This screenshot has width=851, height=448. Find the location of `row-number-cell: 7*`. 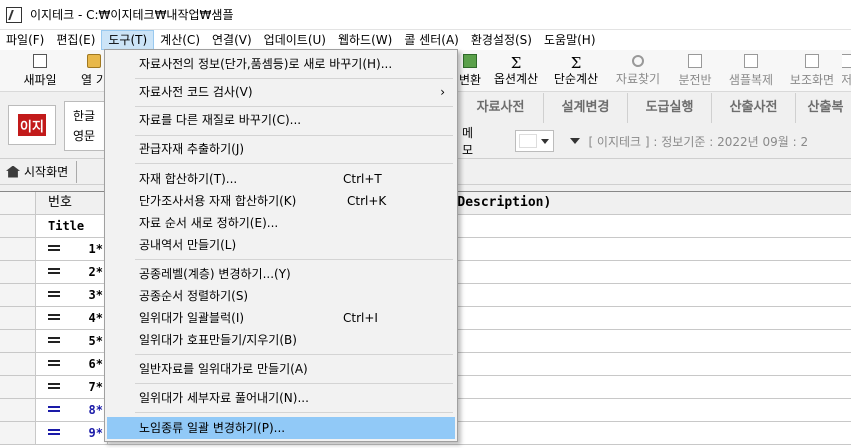

row-number-cell: 7* is located at coordinates (72, 387).